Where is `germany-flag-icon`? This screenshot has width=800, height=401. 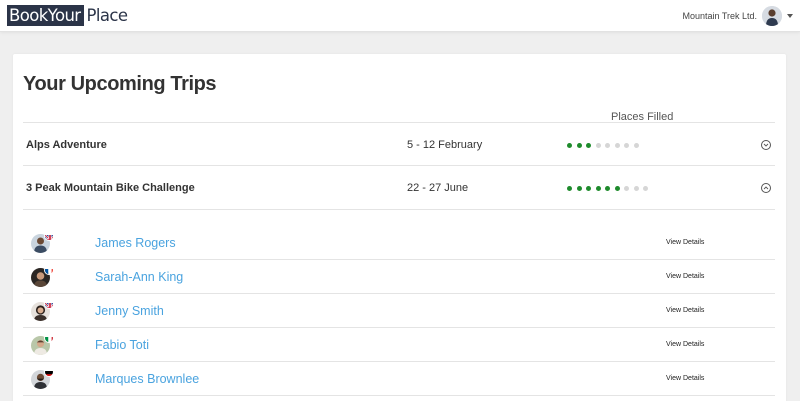
germany-flag-icon is located at coordinates (49, 372).